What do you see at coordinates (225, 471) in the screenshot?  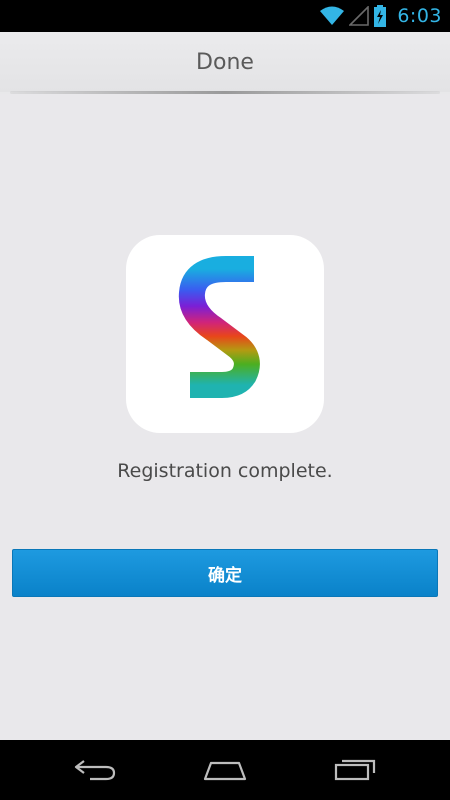 I see `registration-message: Registration complete.` at bounding box center [225, 471].